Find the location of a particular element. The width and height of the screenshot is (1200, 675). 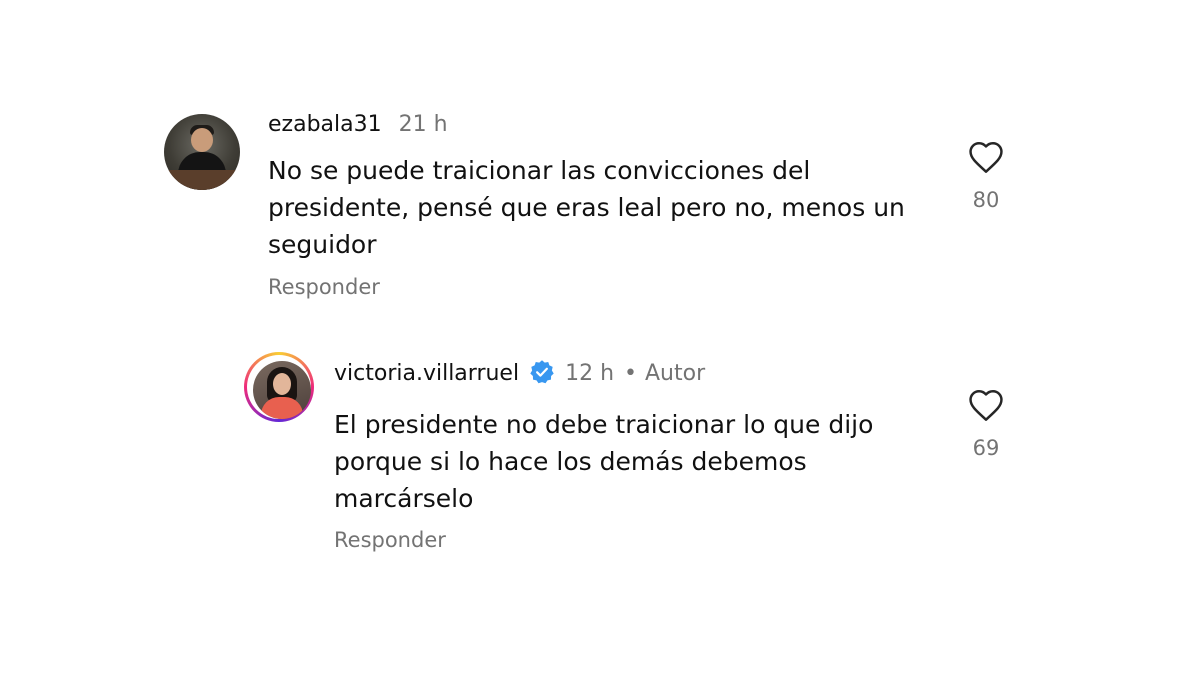

username: victoria.villarruel is located at coordinates (426, 373).